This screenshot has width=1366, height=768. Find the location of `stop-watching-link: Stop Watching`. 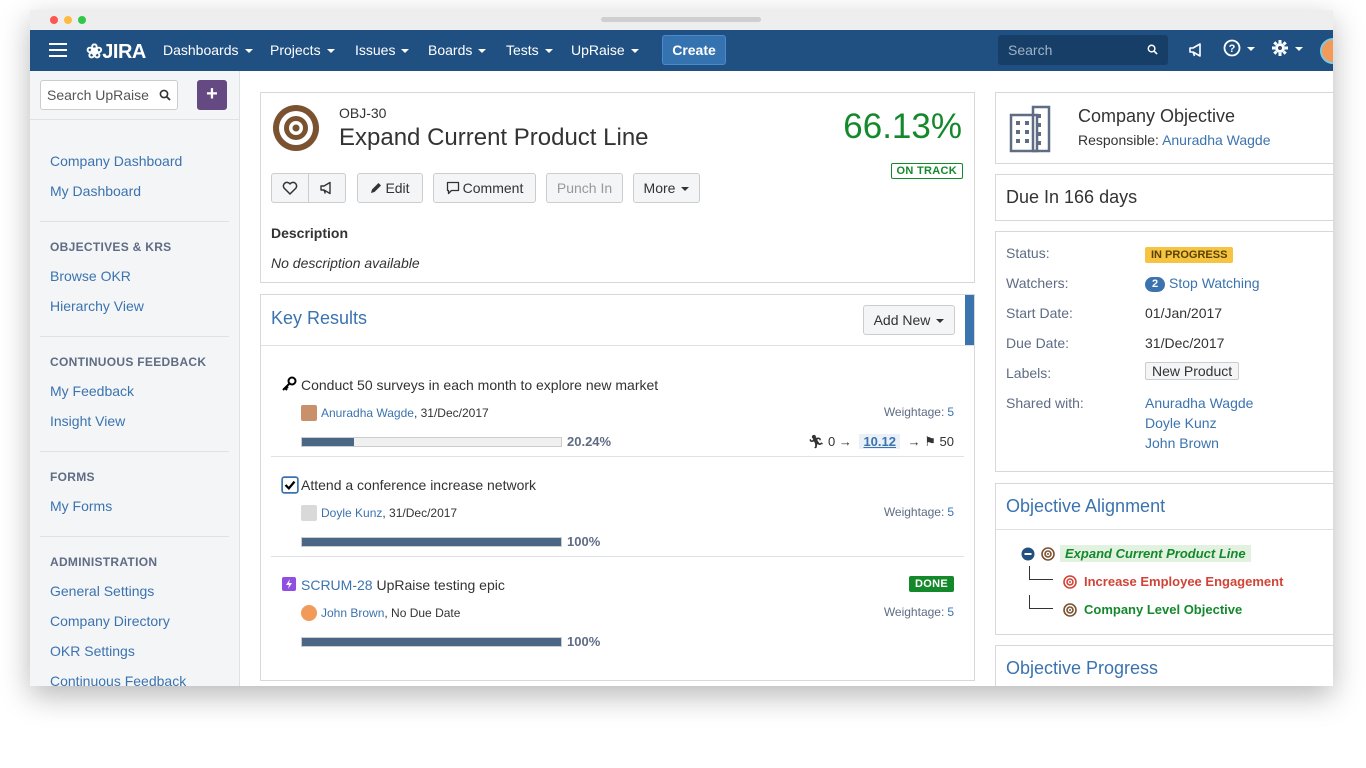

stop-watching-link: Stop Watching is located at coordinates (1214, 283).